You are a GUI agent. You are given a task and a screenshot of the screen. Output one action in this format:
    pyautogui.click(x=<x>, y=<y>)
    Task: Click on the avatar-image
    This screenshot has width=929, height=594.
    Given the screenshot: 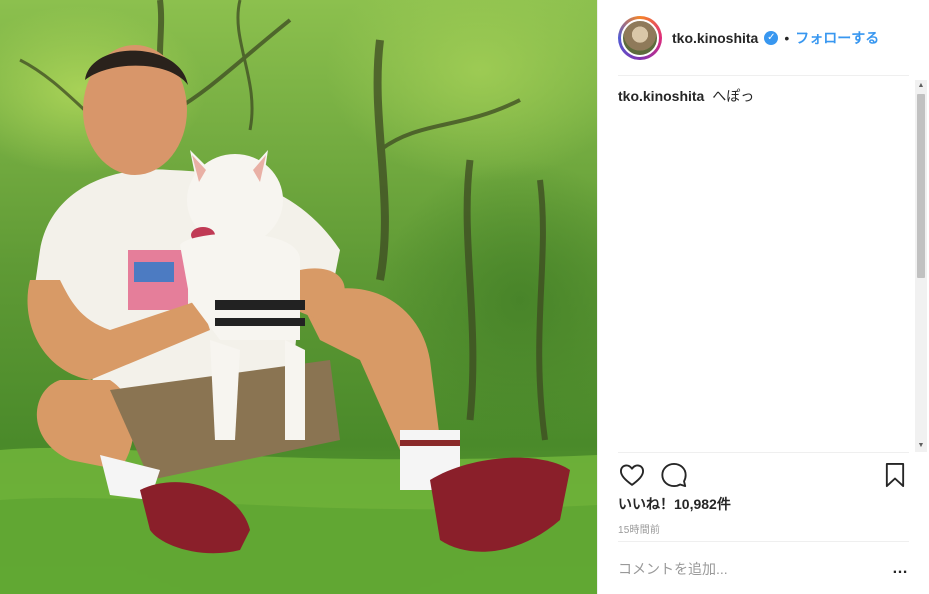 What is the action you would take?
    pyautogui.click(x=640, y=38)
    